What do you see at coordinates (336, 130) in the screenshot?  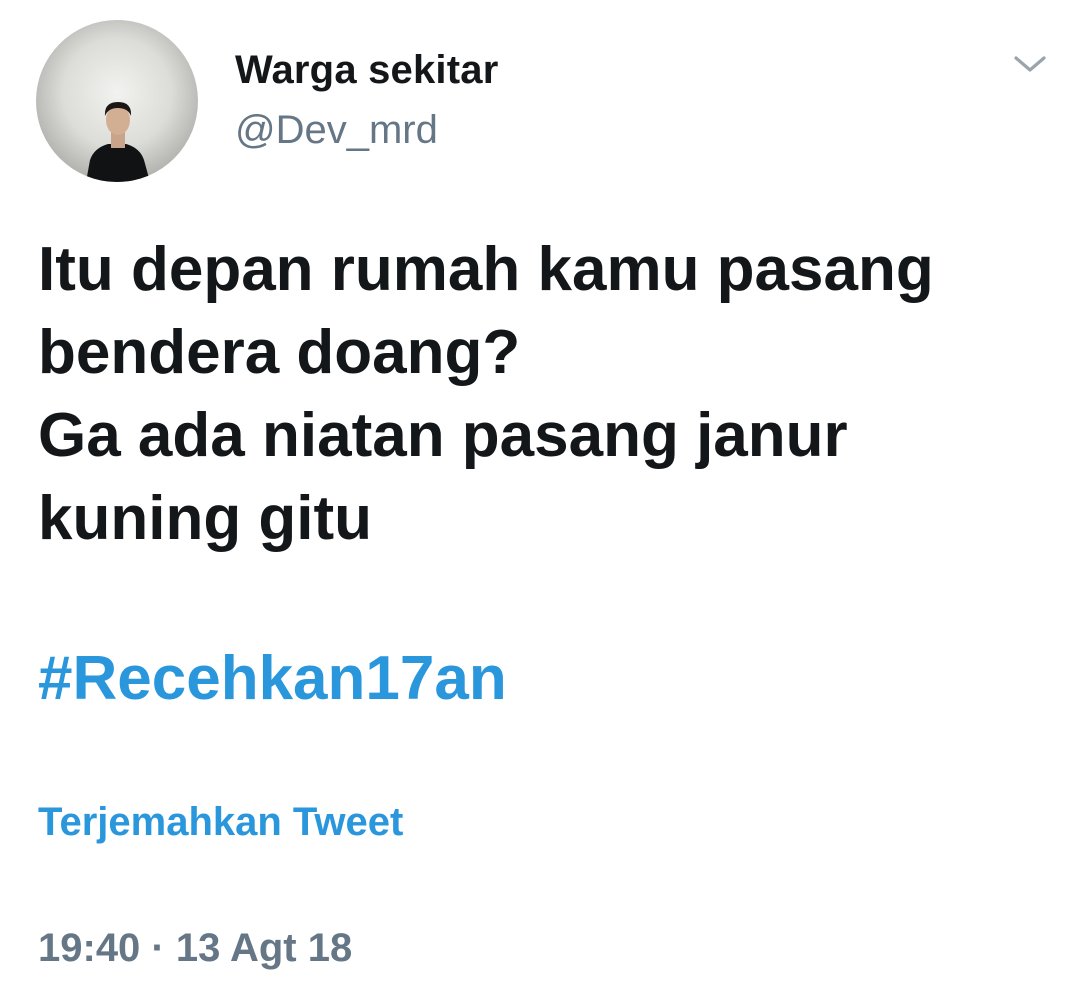 I see `user-handle: @Dev_mrd` at bounding box center [336, 130].